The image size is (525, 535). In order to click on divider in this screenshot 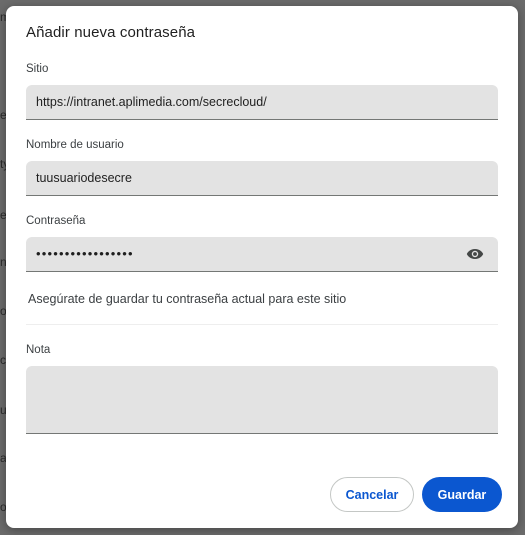, I will do `click(262, 324)`.